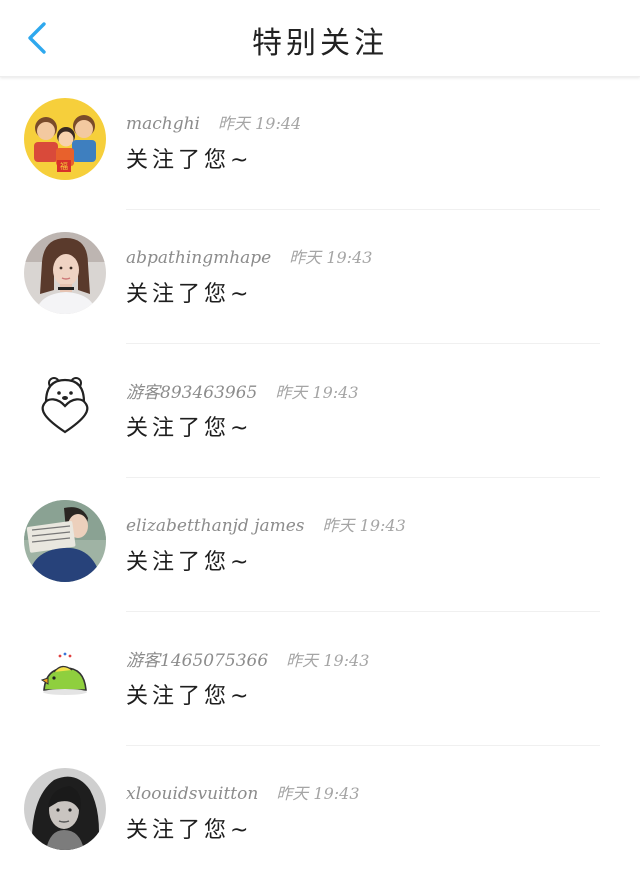  I want to click on avatar: 福, so click(65, 139).